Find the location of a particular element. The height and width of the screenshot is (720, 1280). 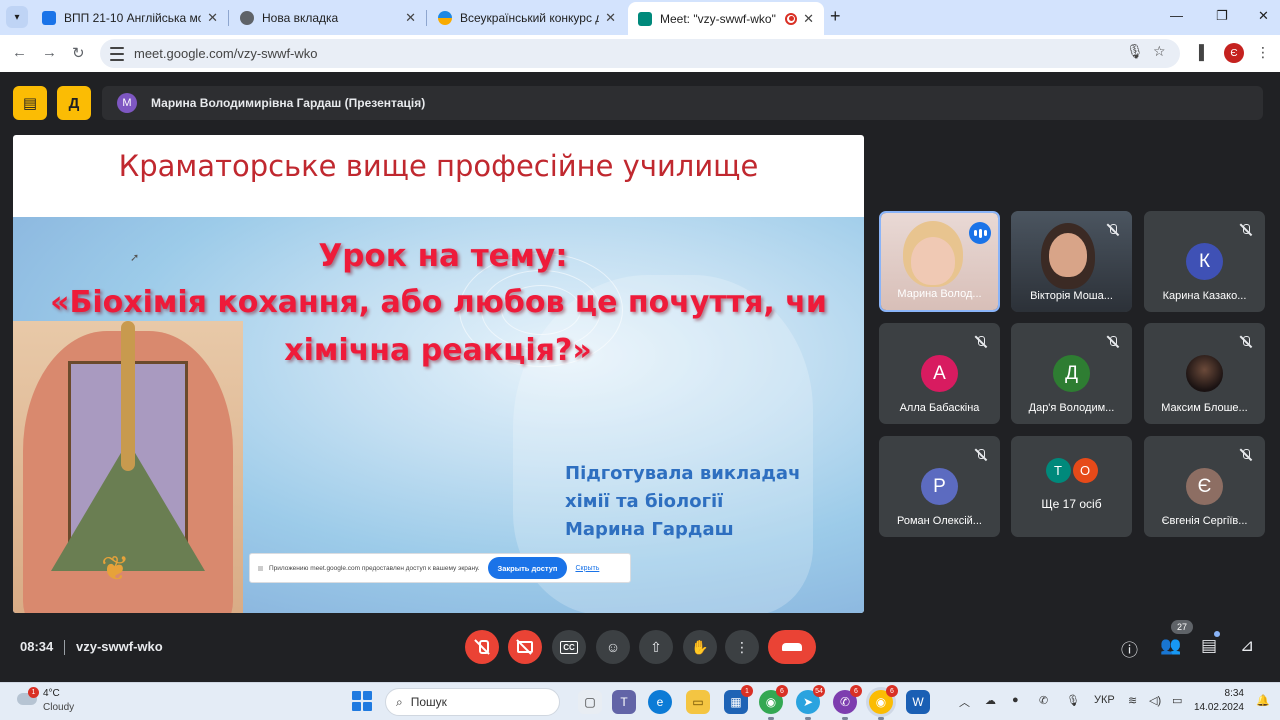

presenter-avatar: М is located at coordinates (127, 103).